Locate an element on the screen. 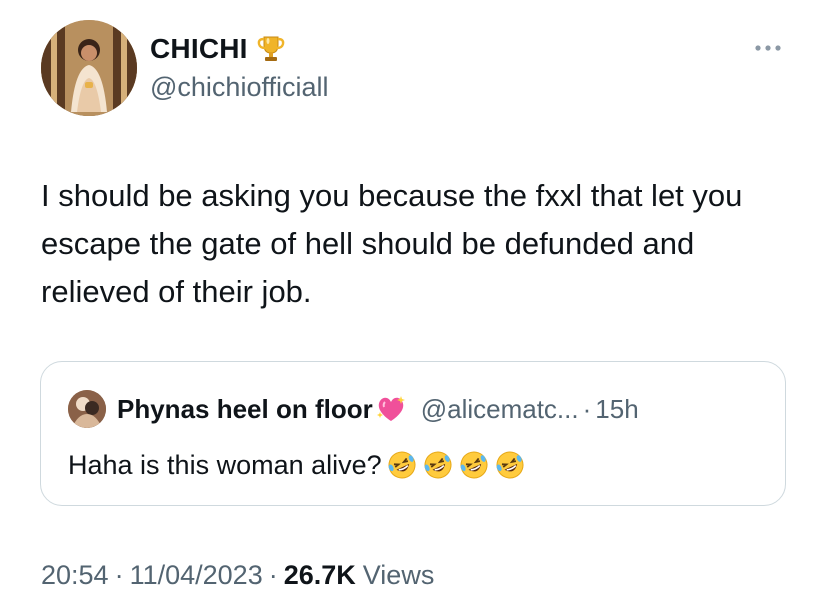 The image size is (828, 605). tweet-time: 20:54 is located at coordinates (75, 575).